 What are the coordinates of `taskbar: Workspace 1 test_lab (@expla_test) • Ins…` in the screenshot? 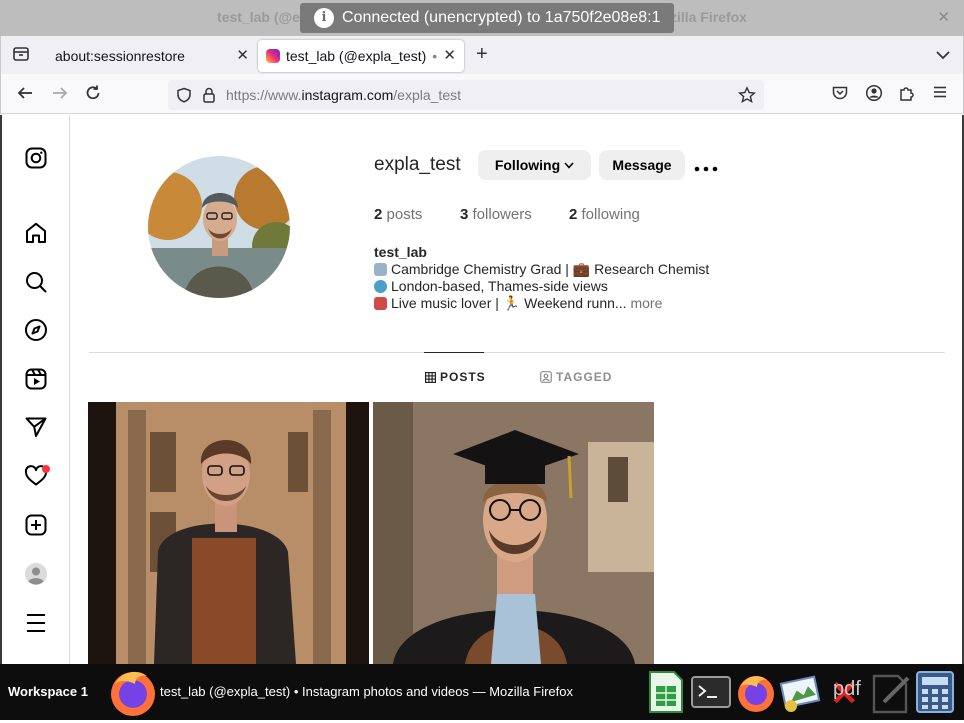 It's located at (482, 692).